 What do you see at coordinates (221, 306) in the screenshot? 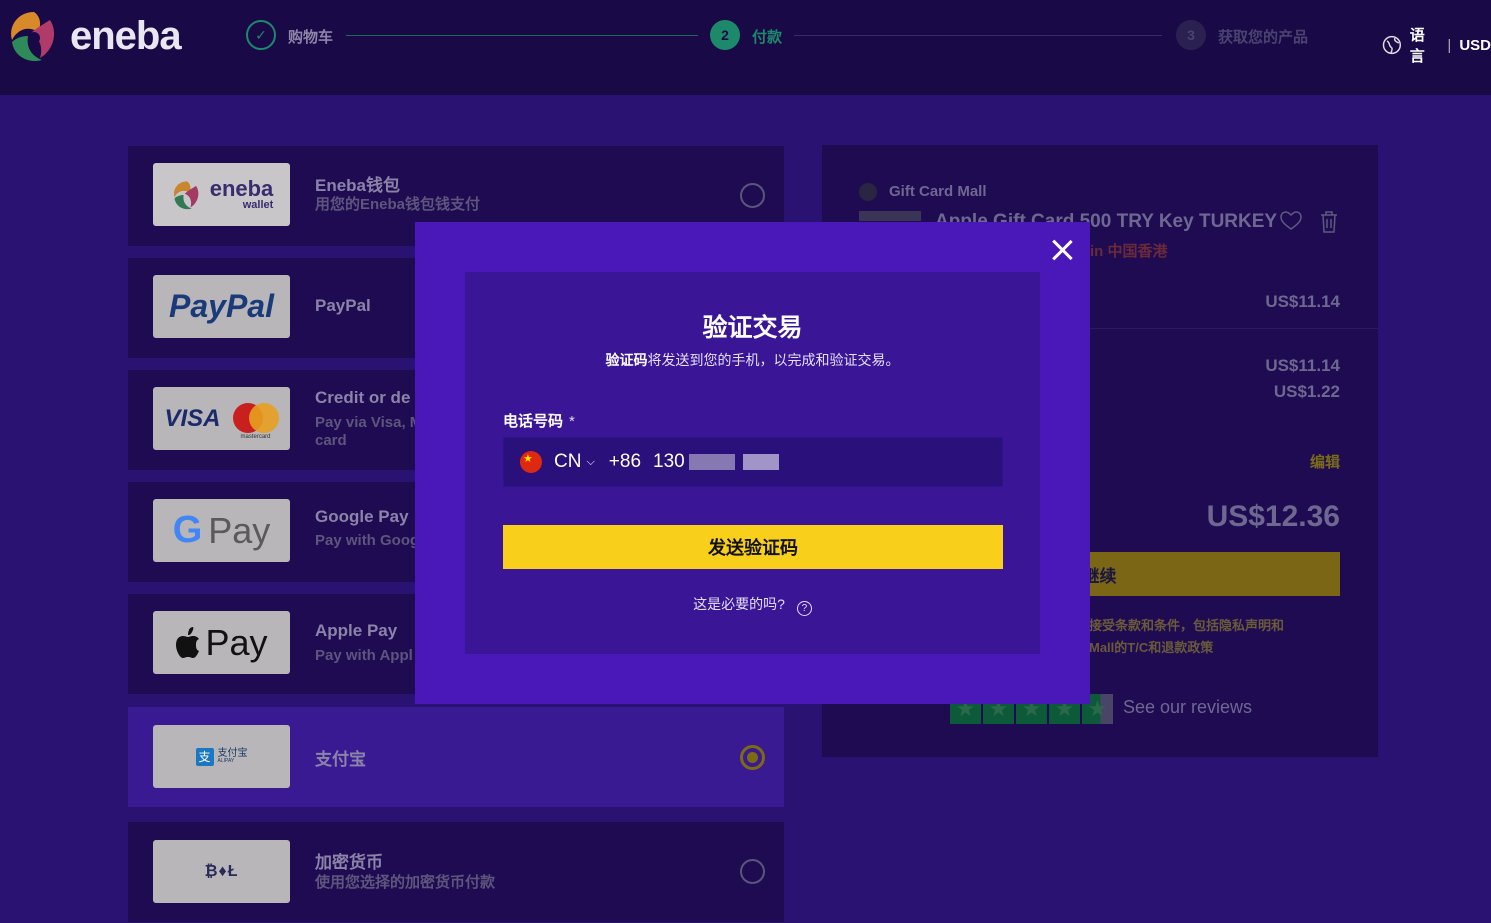
I see `paypal-logo: PayPal` at bounding box center [221, 306].